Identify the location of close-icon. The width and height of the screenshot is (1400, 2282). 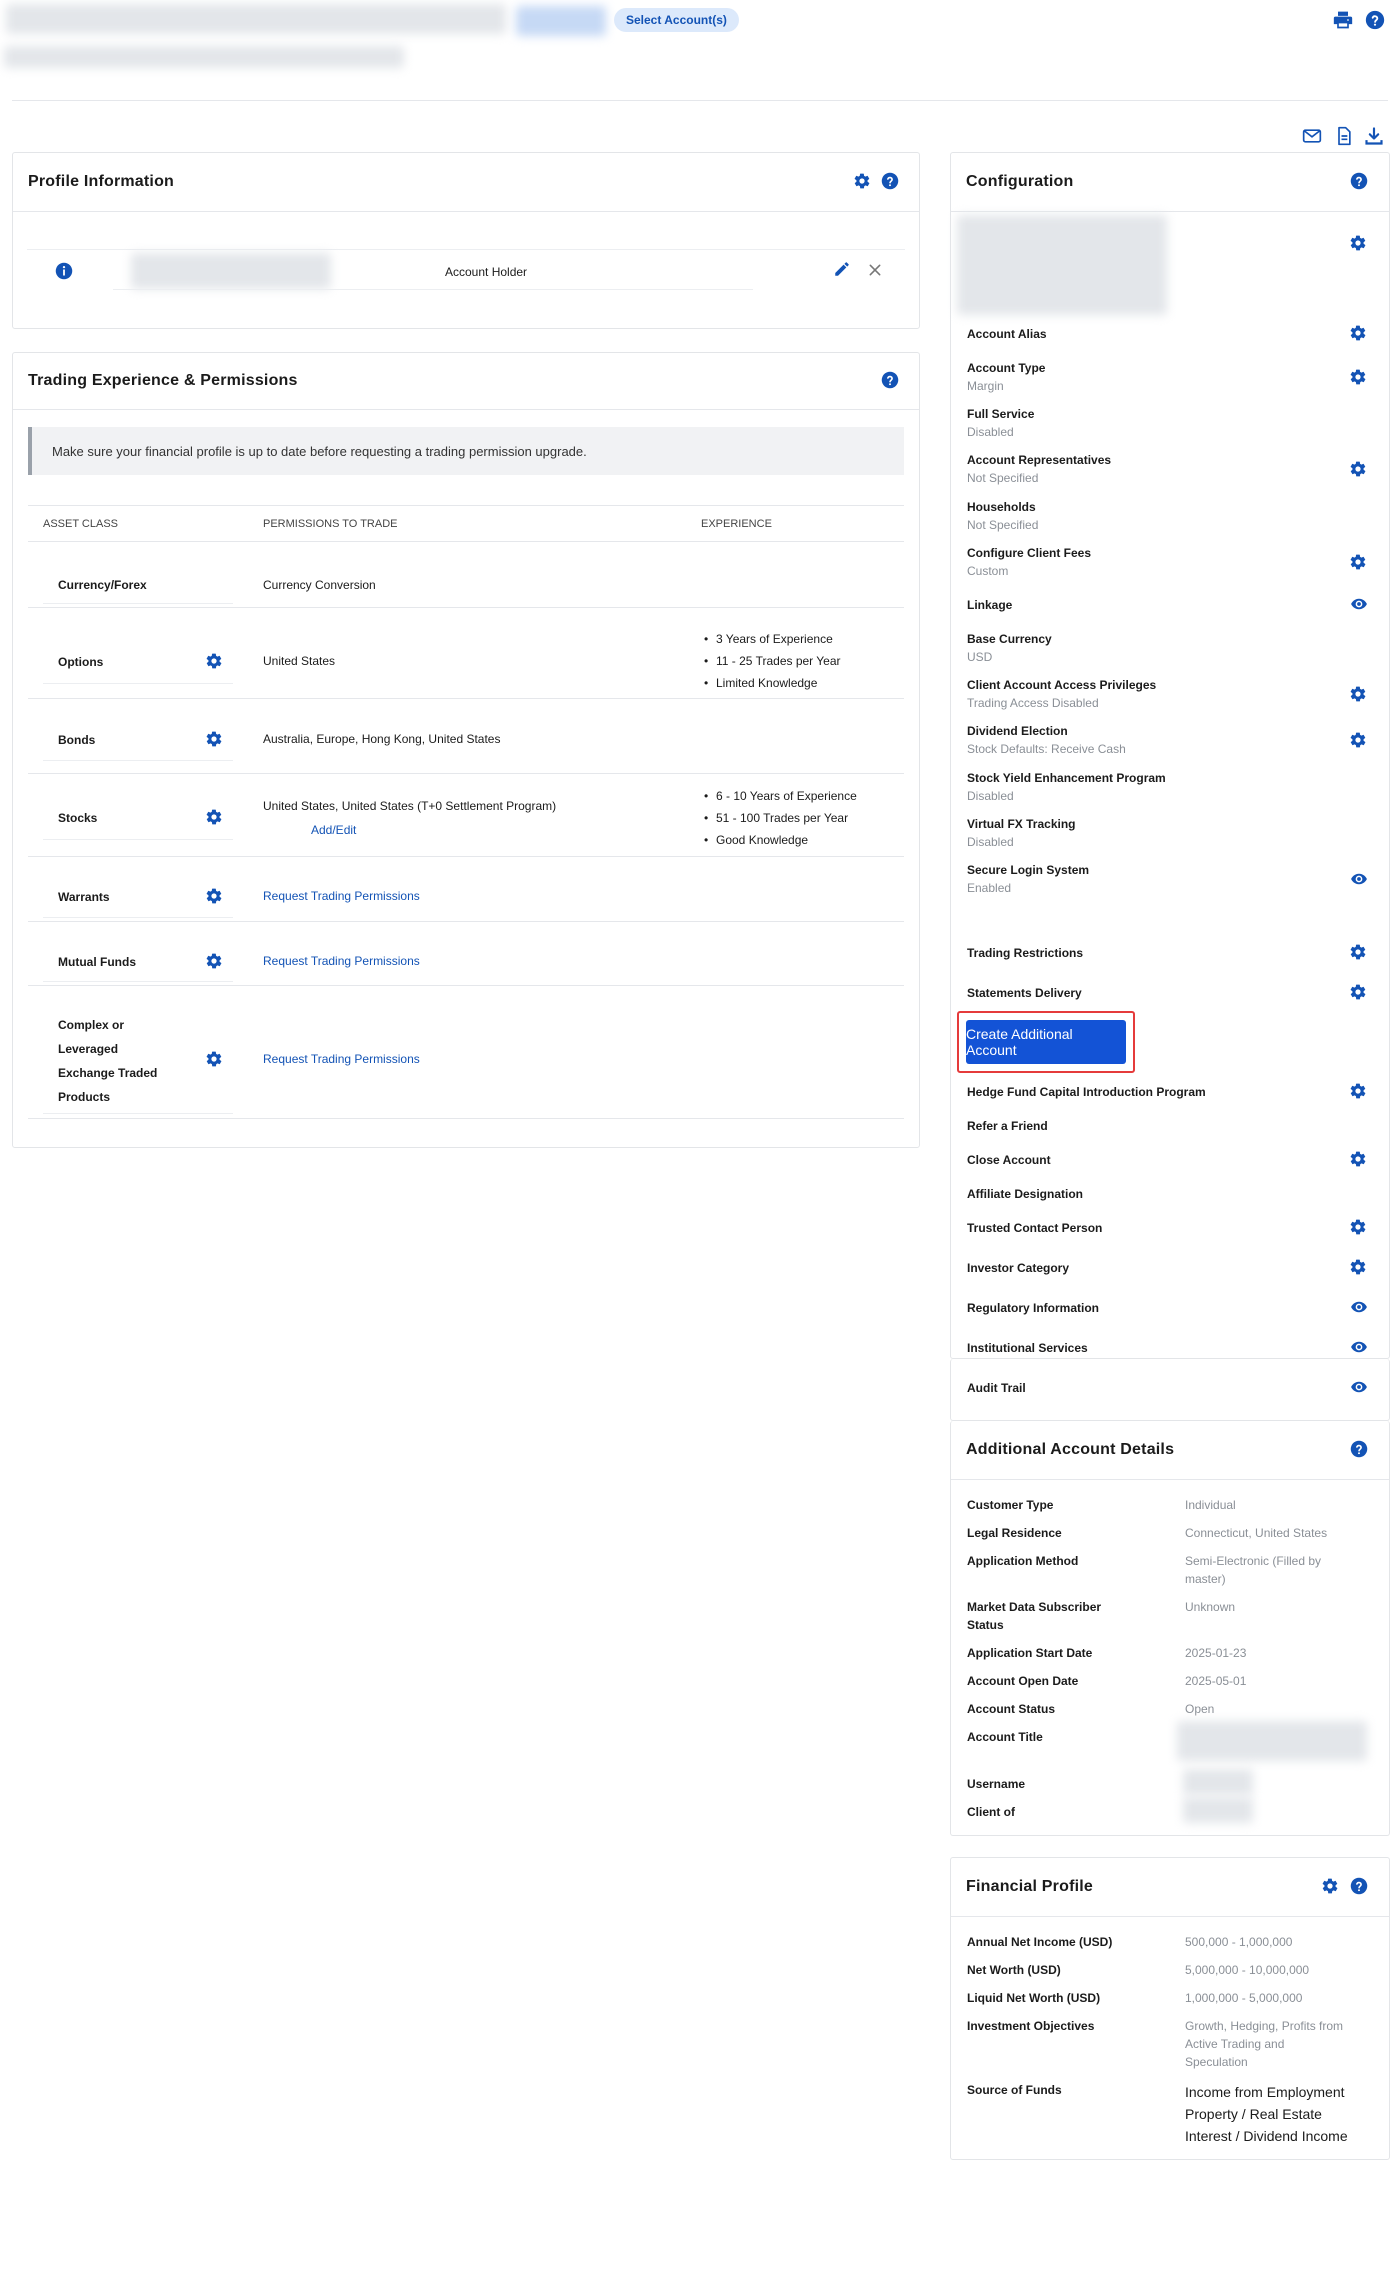
(875, 270).